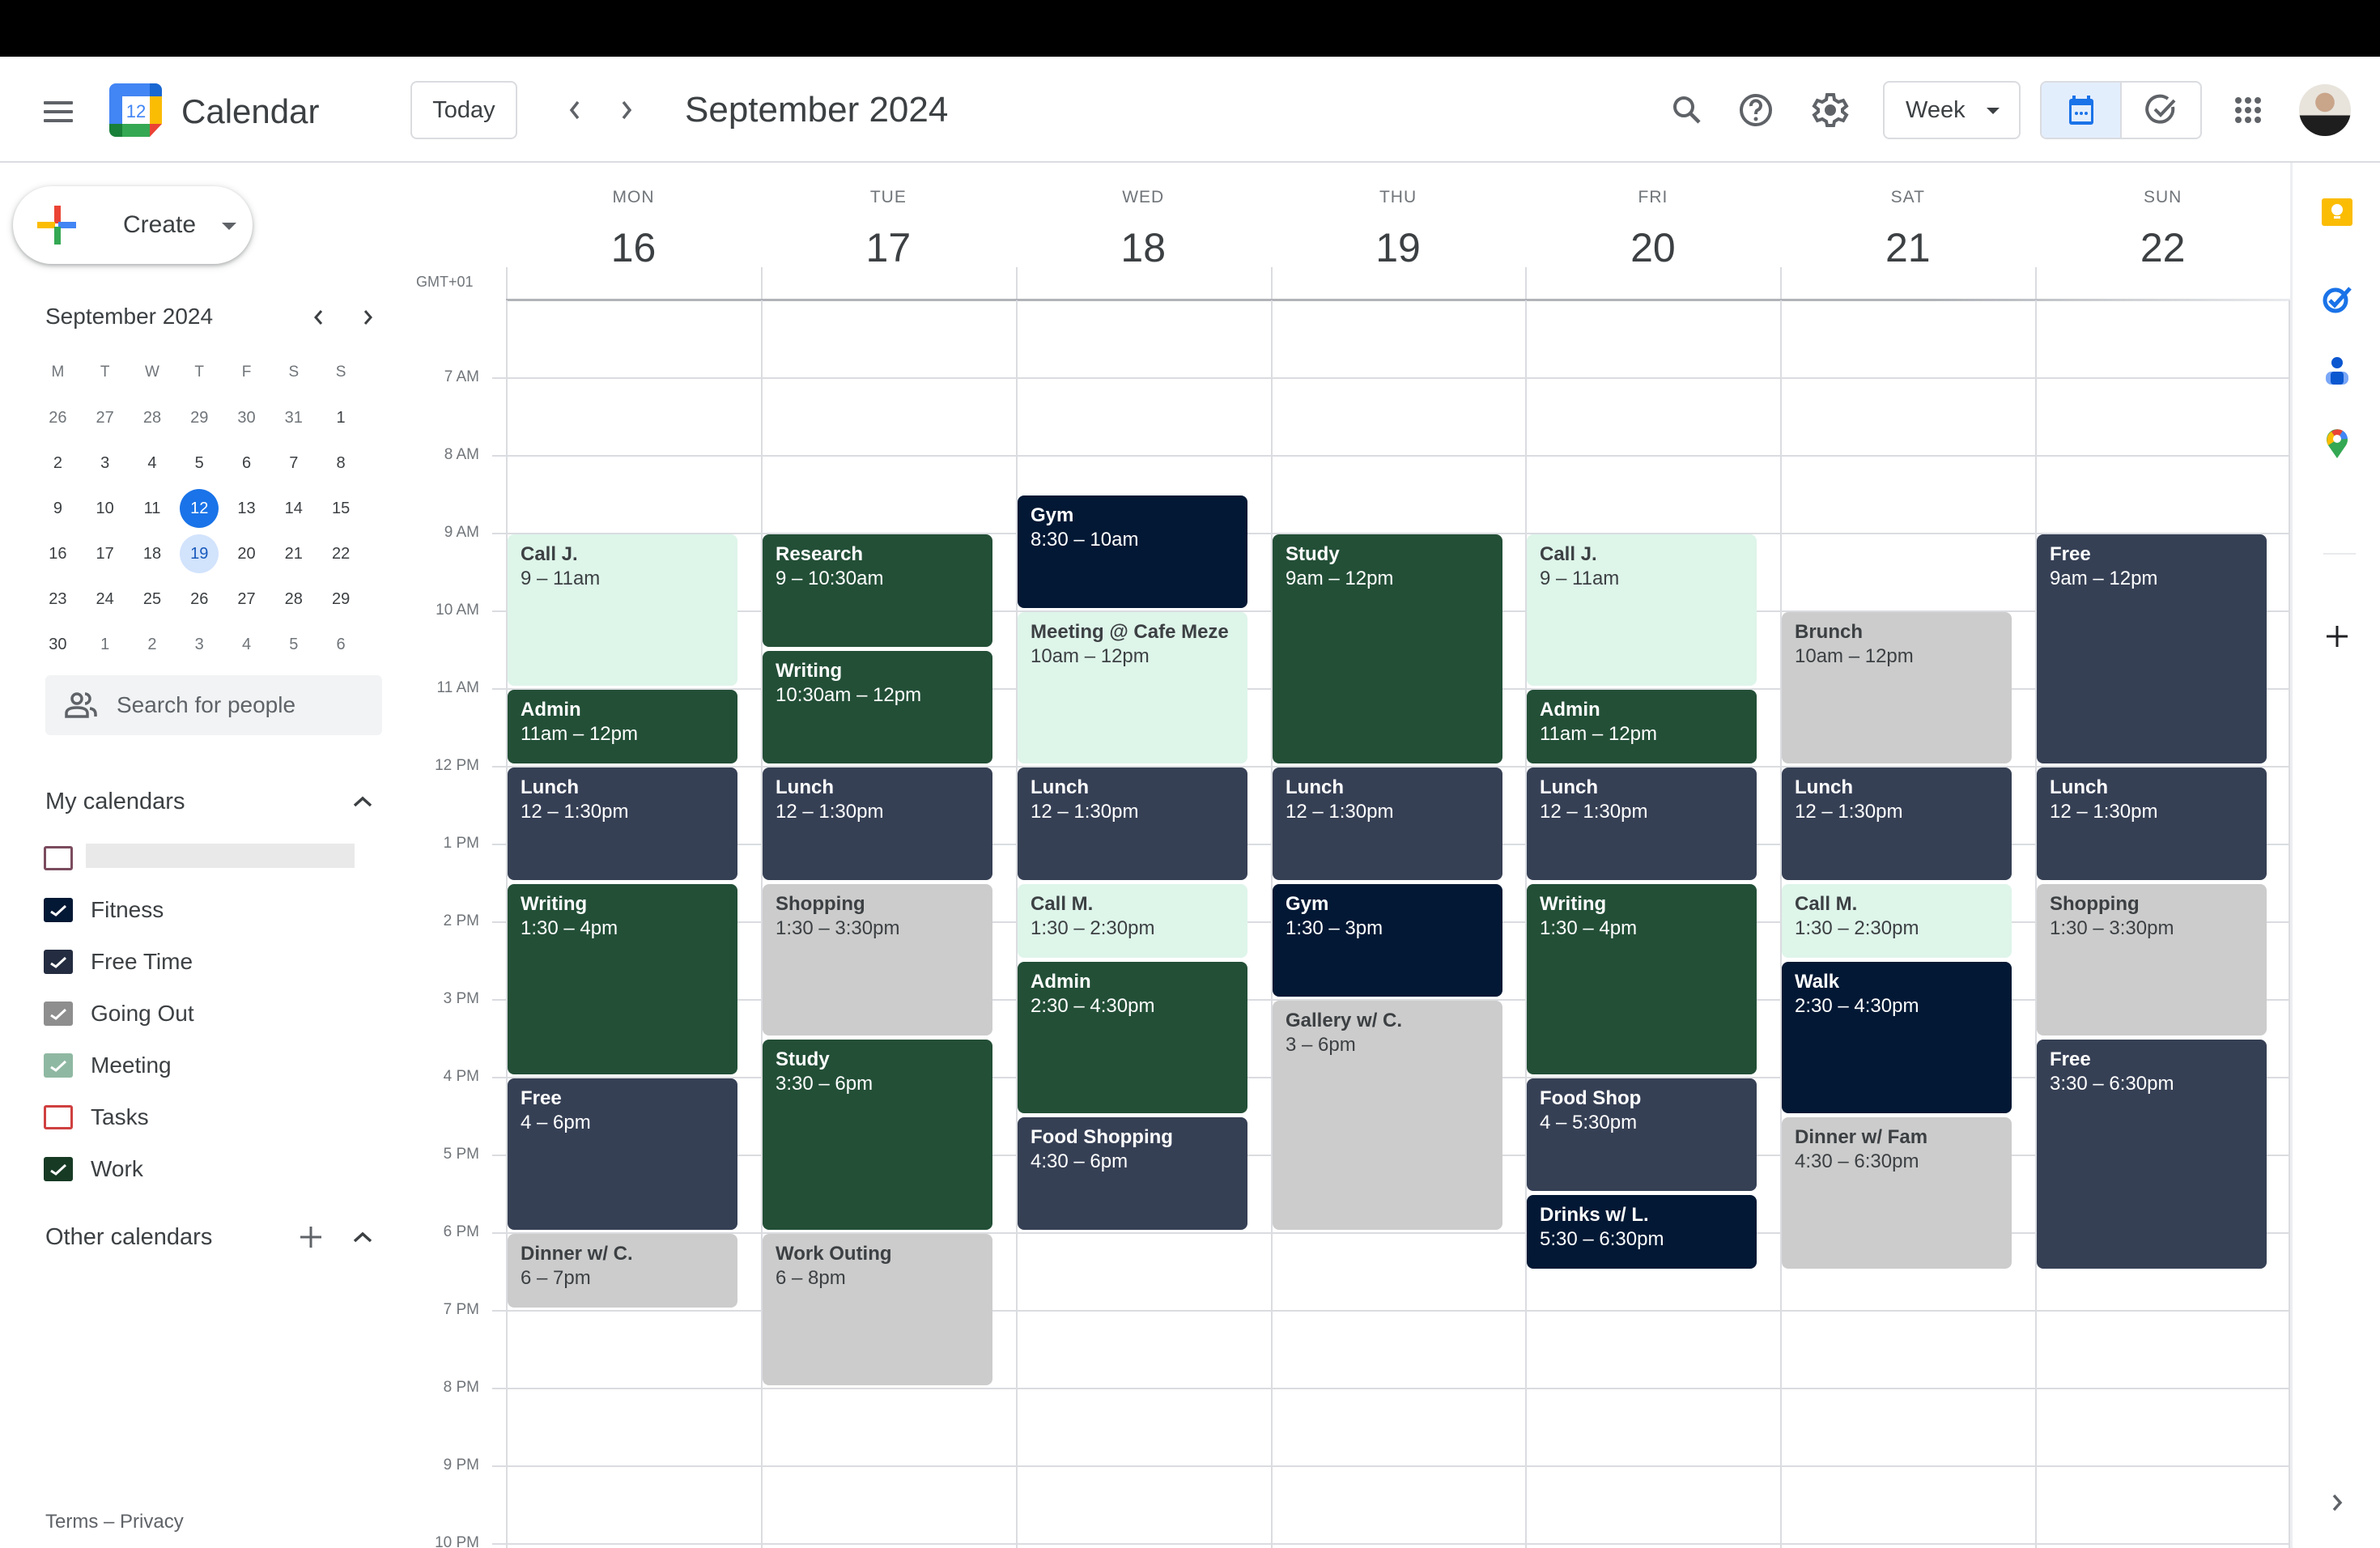  Describe the element at coordinates (888, 248) in the screenshot. I see `day-number: 17` at that location.